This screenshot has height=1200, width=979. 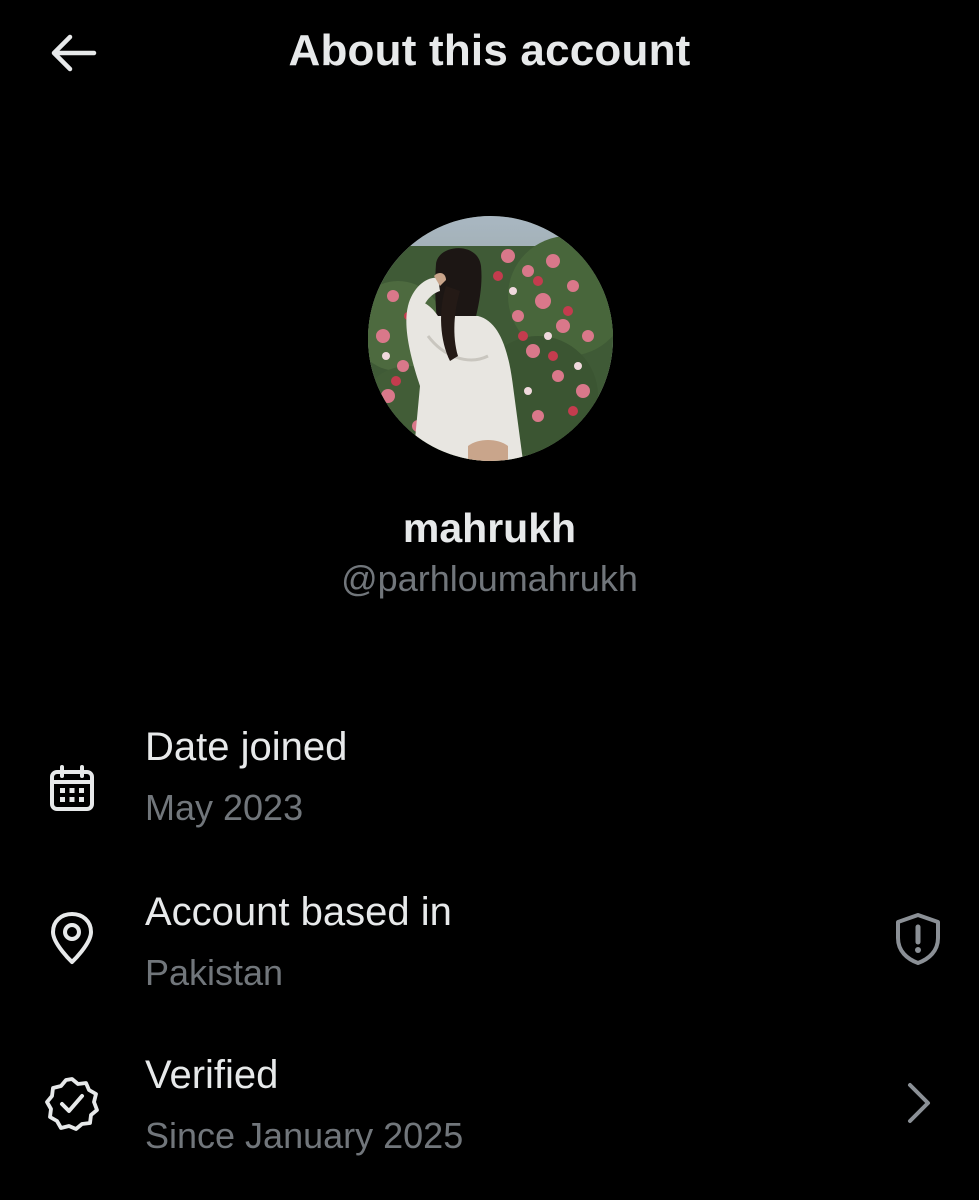 I want to click on row-value: Since January 2025, so click(x=304, y=1135).